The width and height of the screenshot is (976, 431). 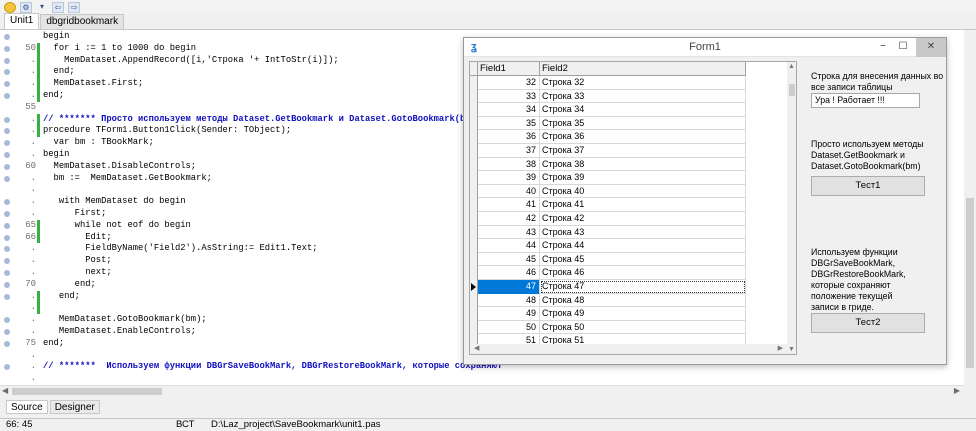 What do you see at coordinates (643, 164) in the screenshot?
I see `cell-field2: Строка 38` at bounding box center [643, 164].